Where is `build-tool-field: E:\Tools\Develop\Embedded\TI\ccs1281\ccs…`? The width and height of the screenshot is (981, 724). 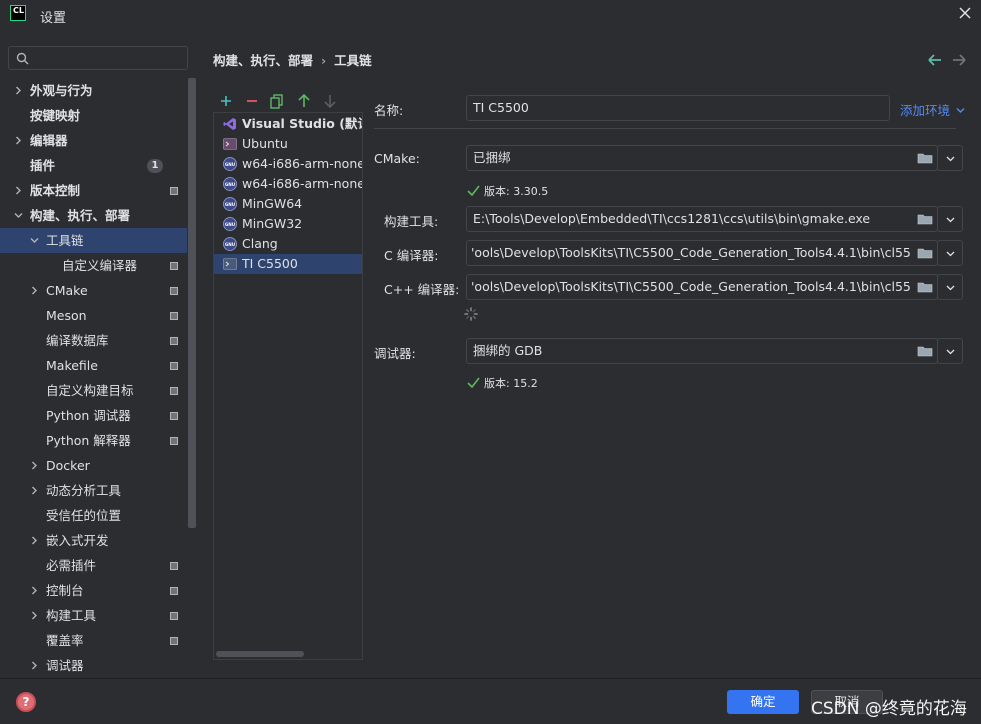
build-tool-field: E:\Tools\Develop\Embedded\TI\ccs1281\ccs… is located at coordinates (702, 219).